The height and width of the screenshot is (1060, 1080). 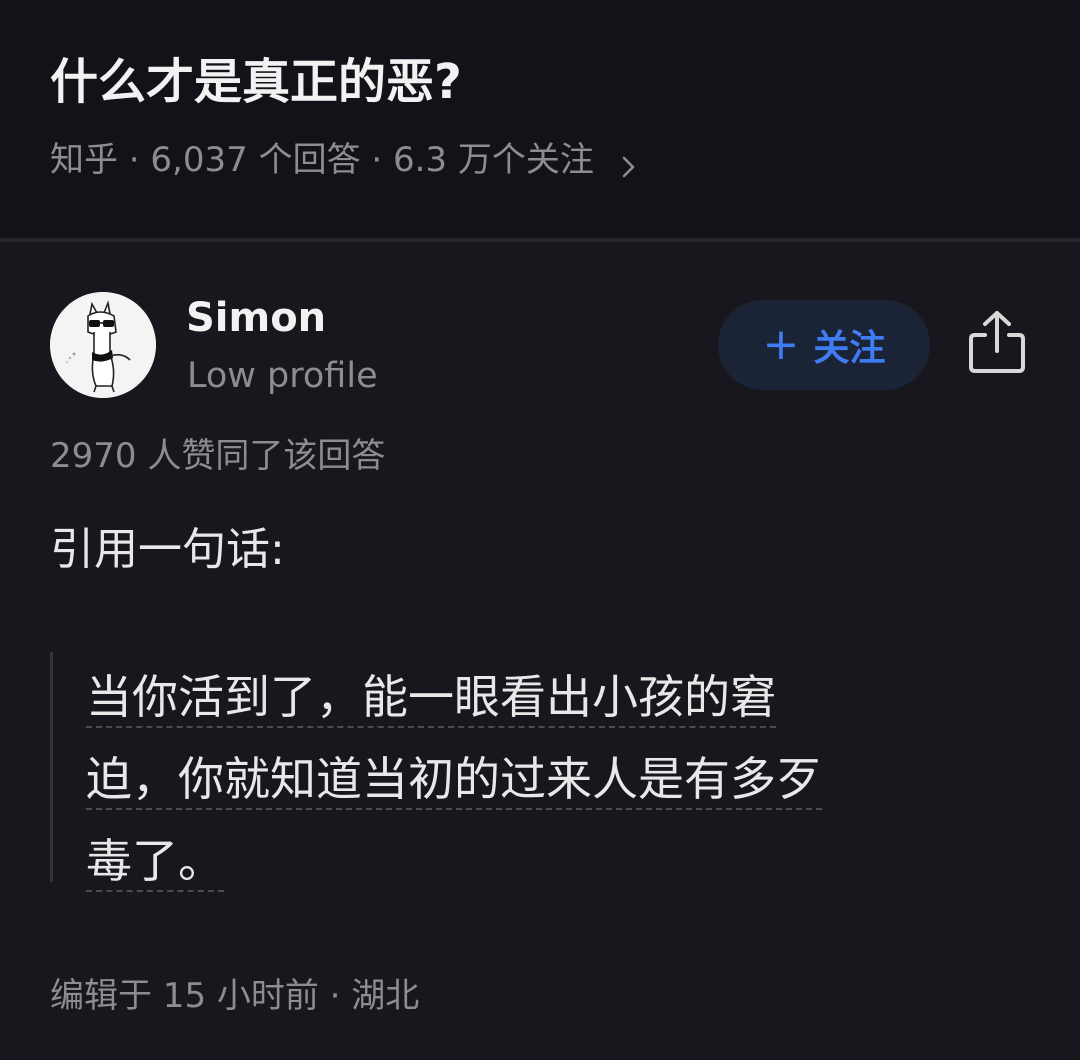 I want to click on author-bio: Low profile, so click(x=282, y=376).